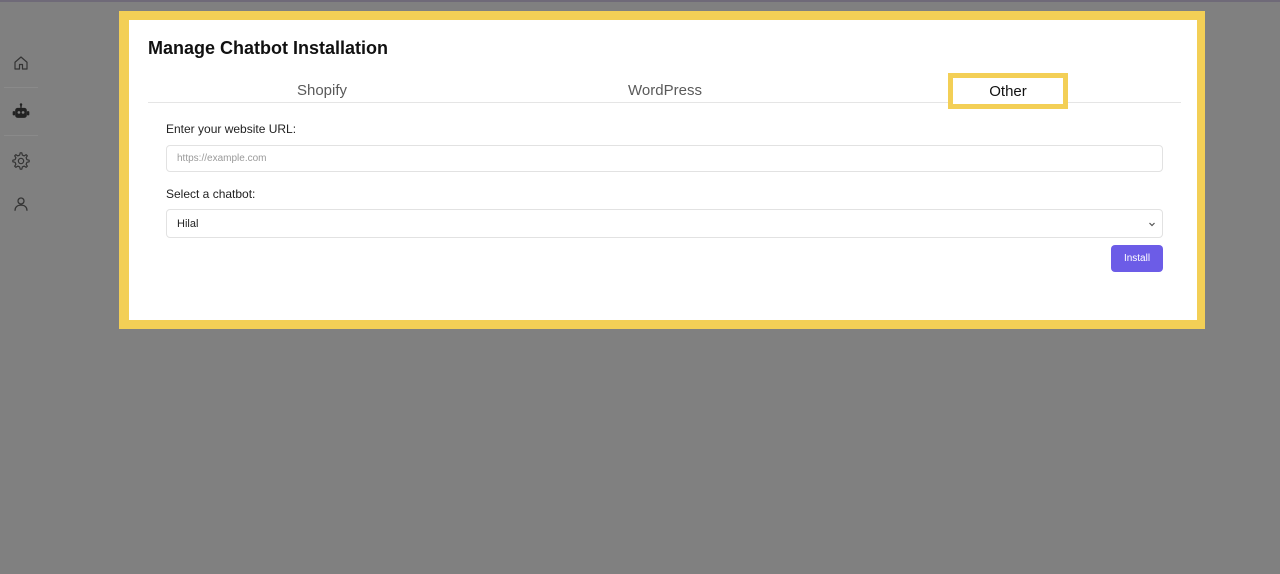  What do you see at coordinates (188, 224) in the screenshot?
I see `chatbot-select-value: Hilal` at bounding box center [188, 224].